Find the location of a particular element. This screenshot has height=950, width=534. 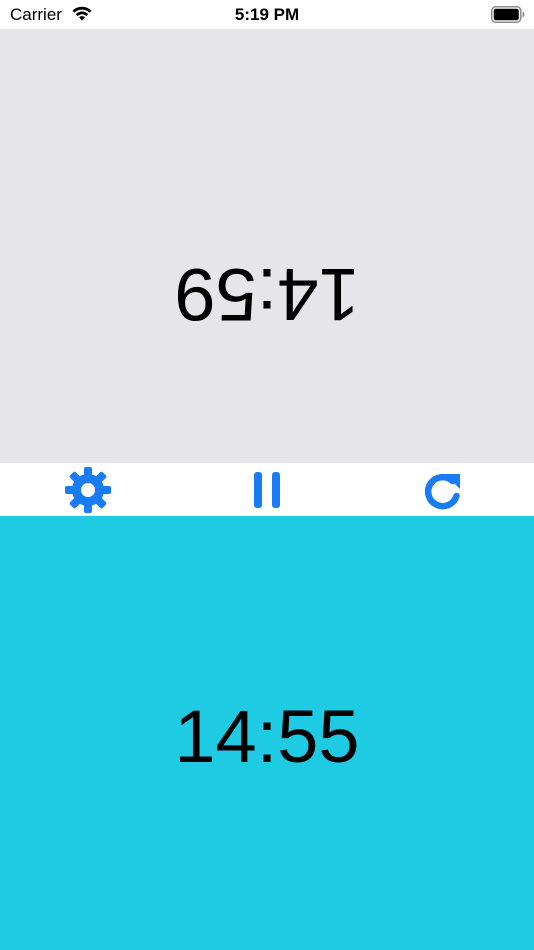

control-bar is located at coordinates (267, 489).